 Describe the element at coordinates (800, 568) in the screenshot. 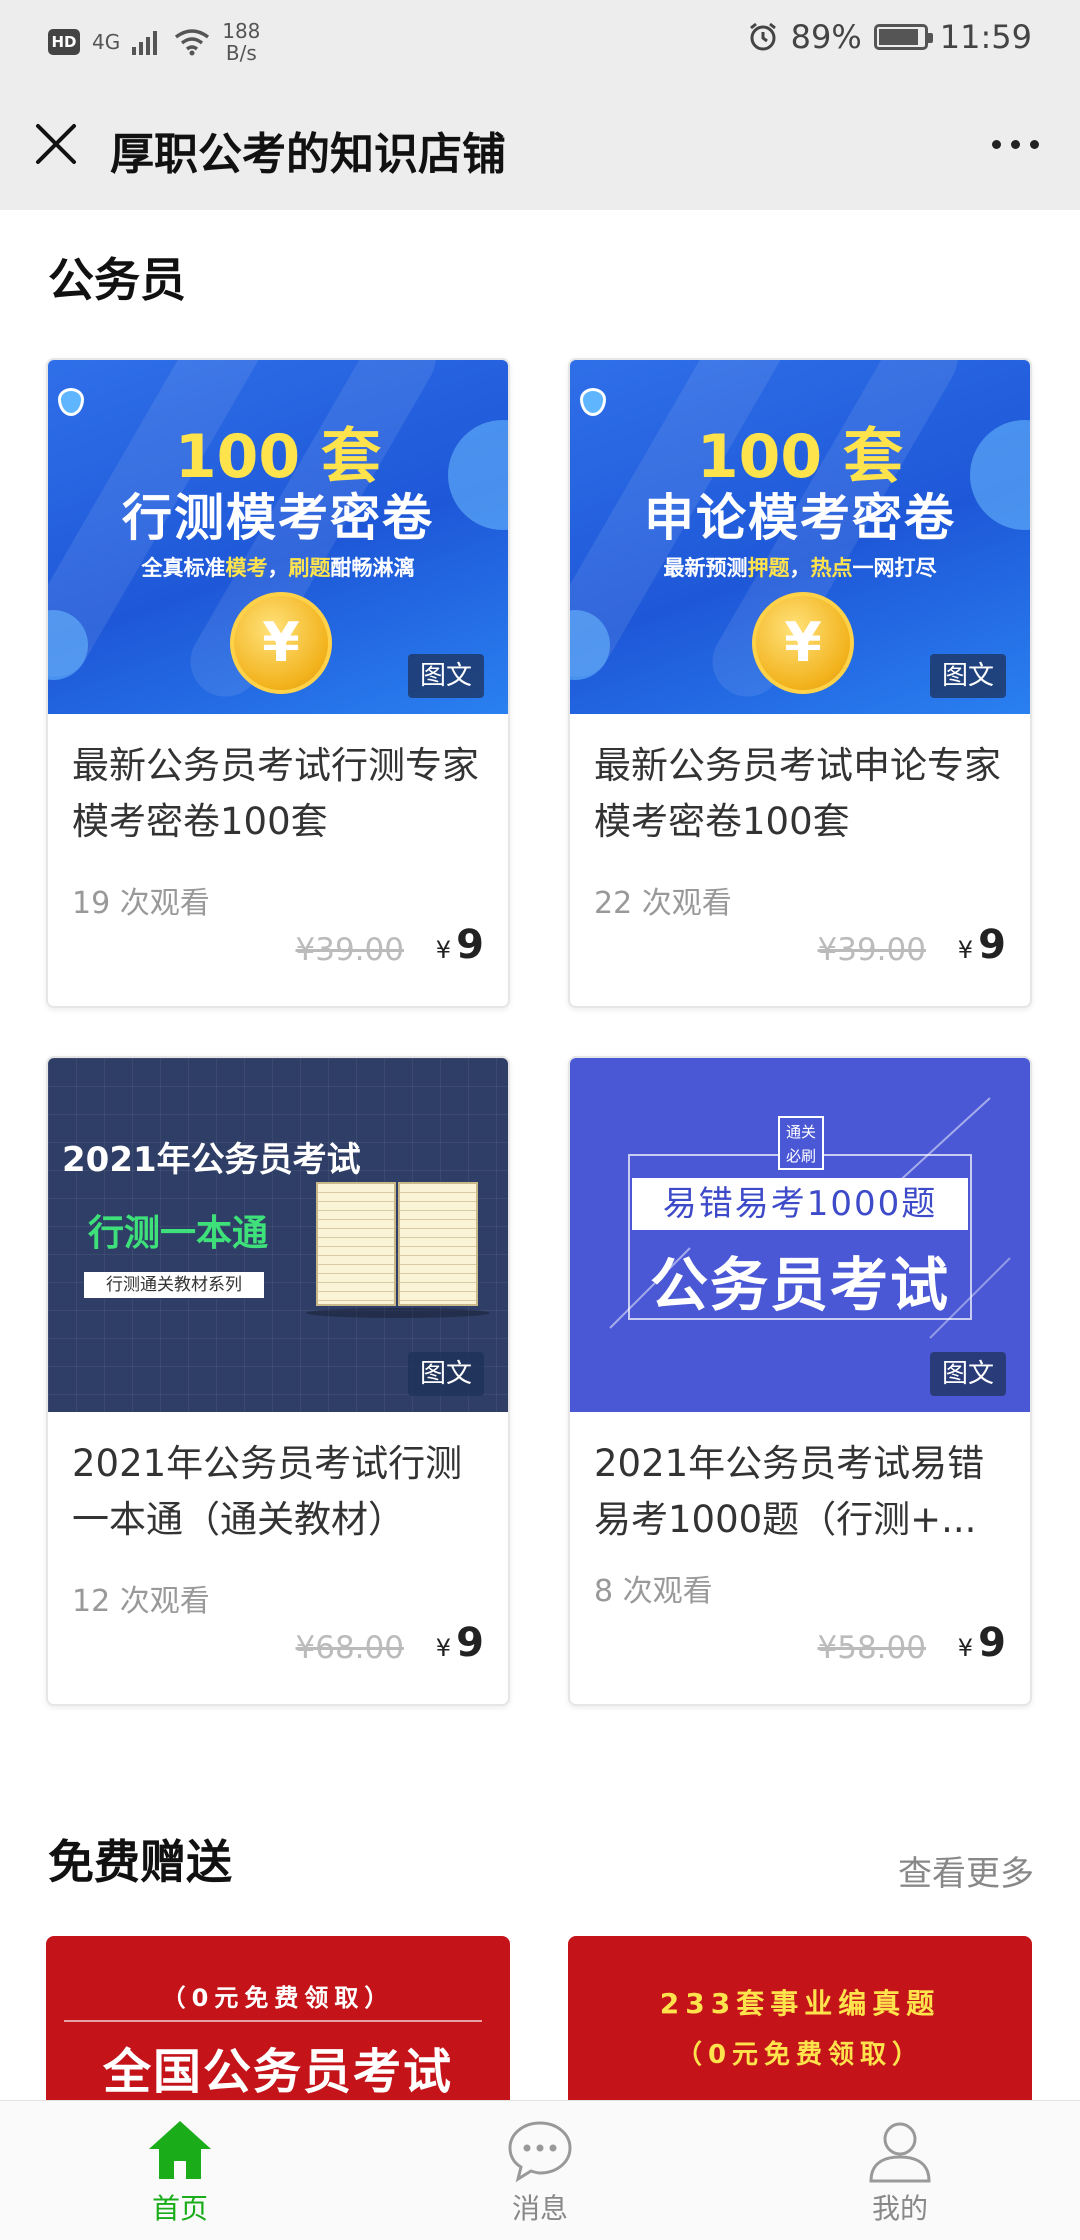

I see `image-tagline: 最新预测押题，热点一网打尽` at that location.